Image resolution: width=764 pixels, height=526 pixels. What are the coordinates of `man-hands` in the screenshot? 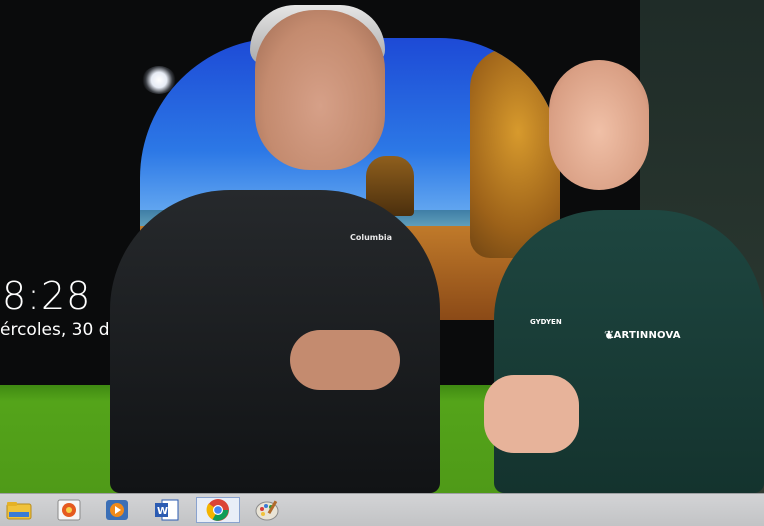 It's located at (345, 360).